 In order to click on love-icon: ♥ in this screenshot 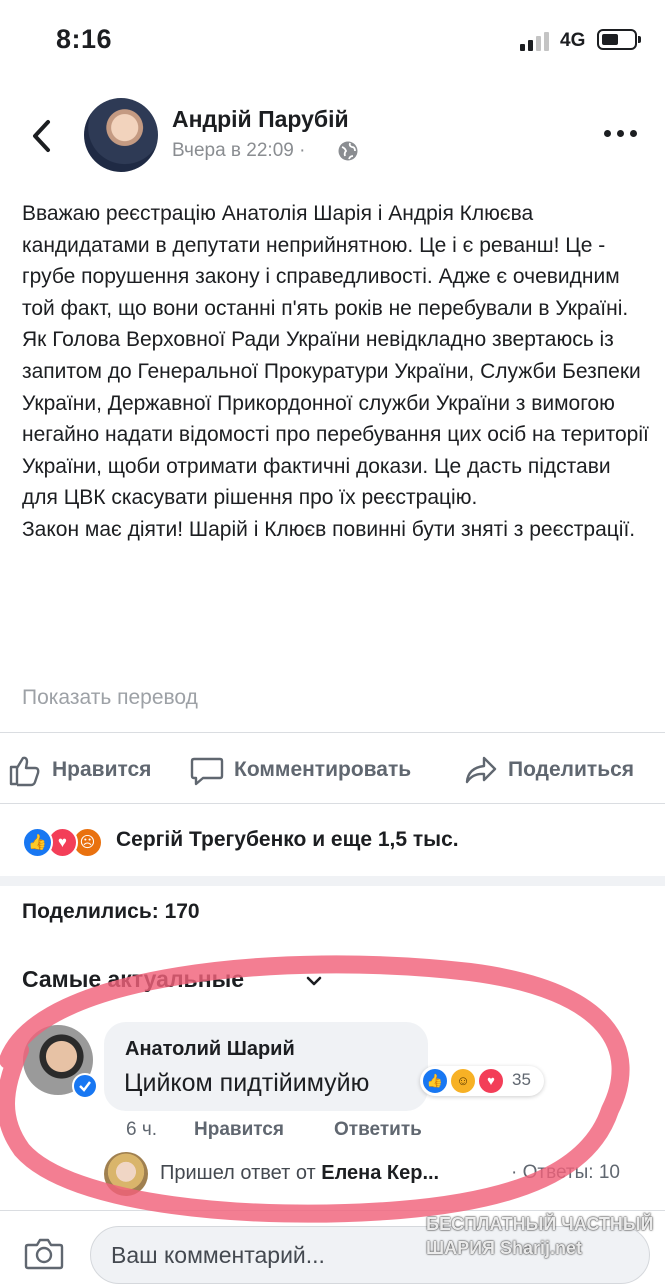, I will do `click(491, 1081)`.